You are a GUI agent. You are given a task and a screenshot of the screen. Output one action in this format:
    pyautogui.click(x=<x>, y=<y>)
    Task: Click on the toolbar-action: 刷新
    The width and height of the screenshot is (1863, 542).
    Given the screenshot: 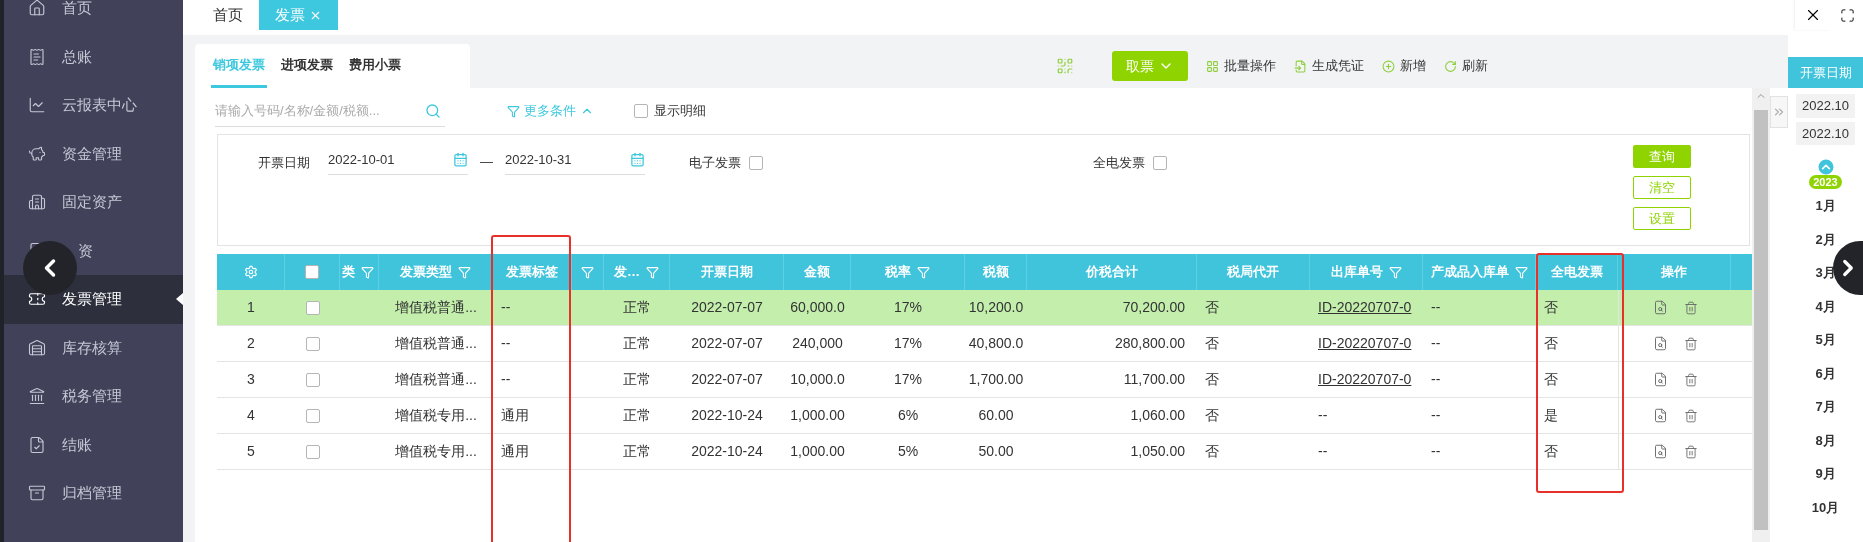 What is the action you would take?
    pyautogui.click(x=1466, y=66)
    